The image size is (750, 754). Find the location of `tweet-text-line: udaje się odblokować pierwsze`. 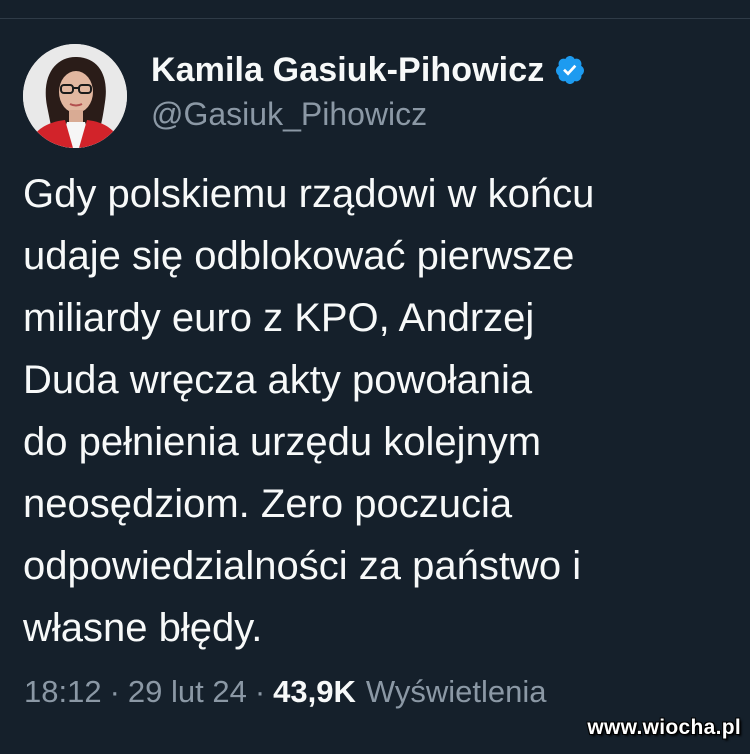

tweet-text-line: udaje się odblokować pierwsze is located at coordinates (299, 256).